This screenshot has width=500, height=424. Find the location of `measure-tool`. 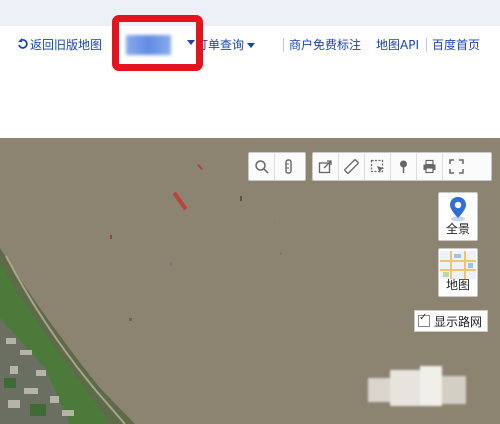

measure-tool is located at coordinates (352, 166).